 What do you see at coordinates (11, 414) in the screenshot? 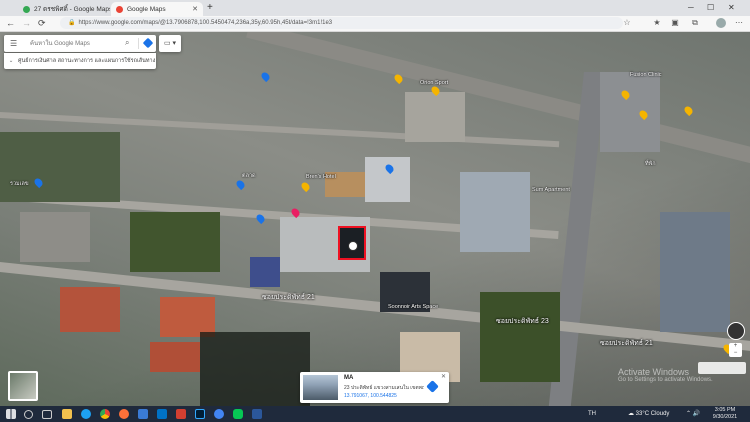
I see `start-icon` at bounding box center [11, 414].